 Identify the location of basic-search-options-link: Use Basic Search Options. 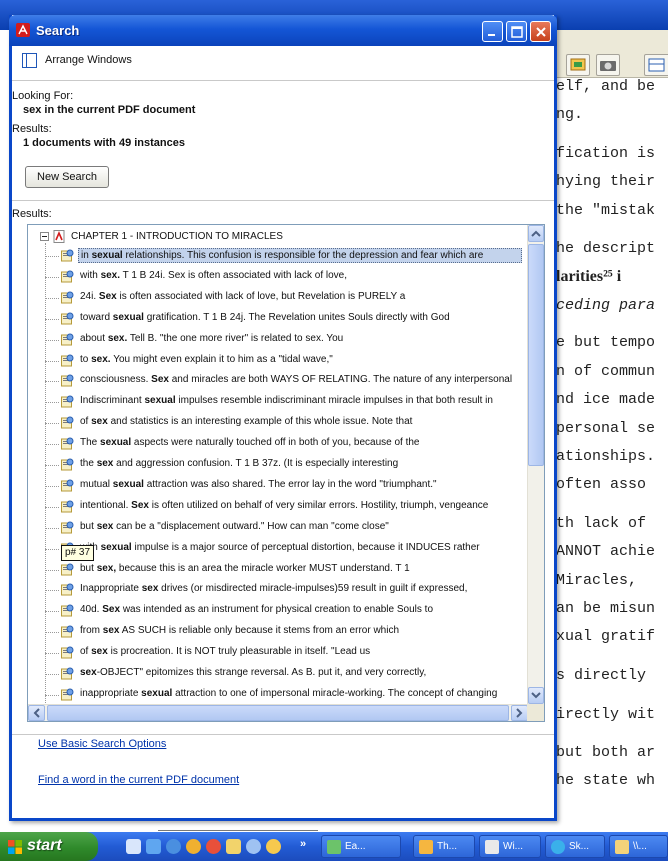
(102, 744).